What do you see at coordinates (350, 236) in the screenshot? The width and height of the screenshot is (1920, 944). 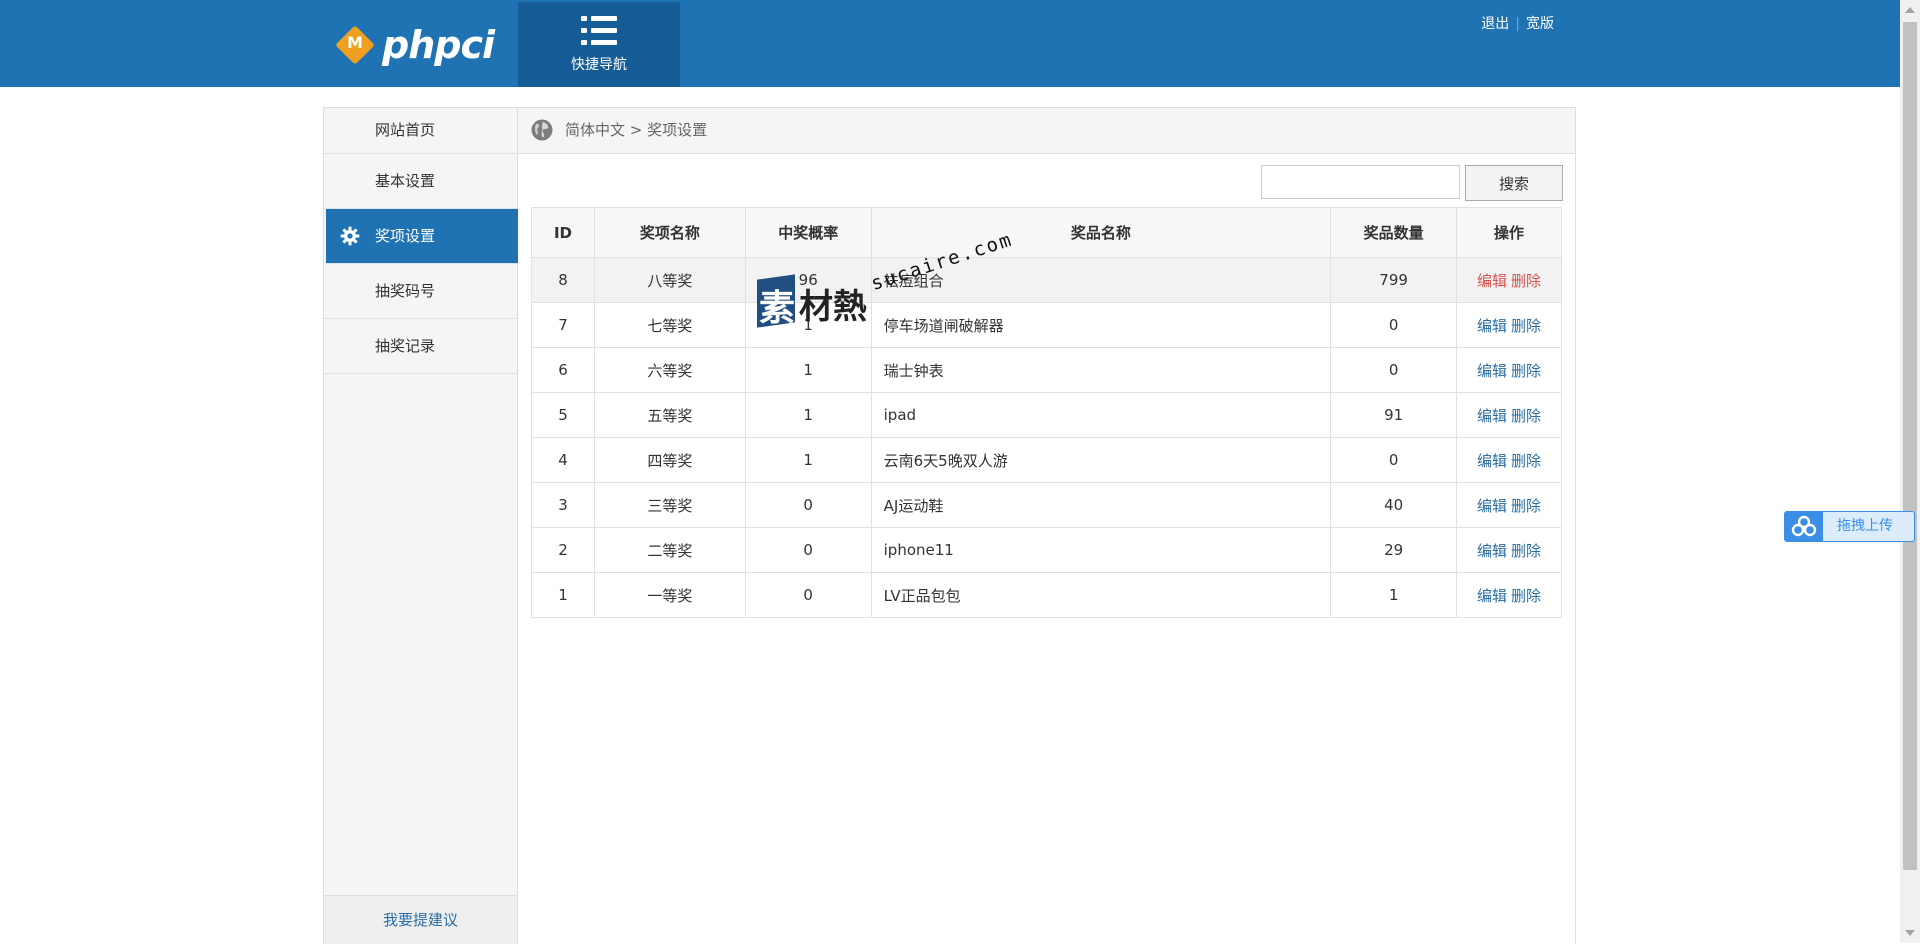 I see `gear-icon` at bounding box center [350, 236].